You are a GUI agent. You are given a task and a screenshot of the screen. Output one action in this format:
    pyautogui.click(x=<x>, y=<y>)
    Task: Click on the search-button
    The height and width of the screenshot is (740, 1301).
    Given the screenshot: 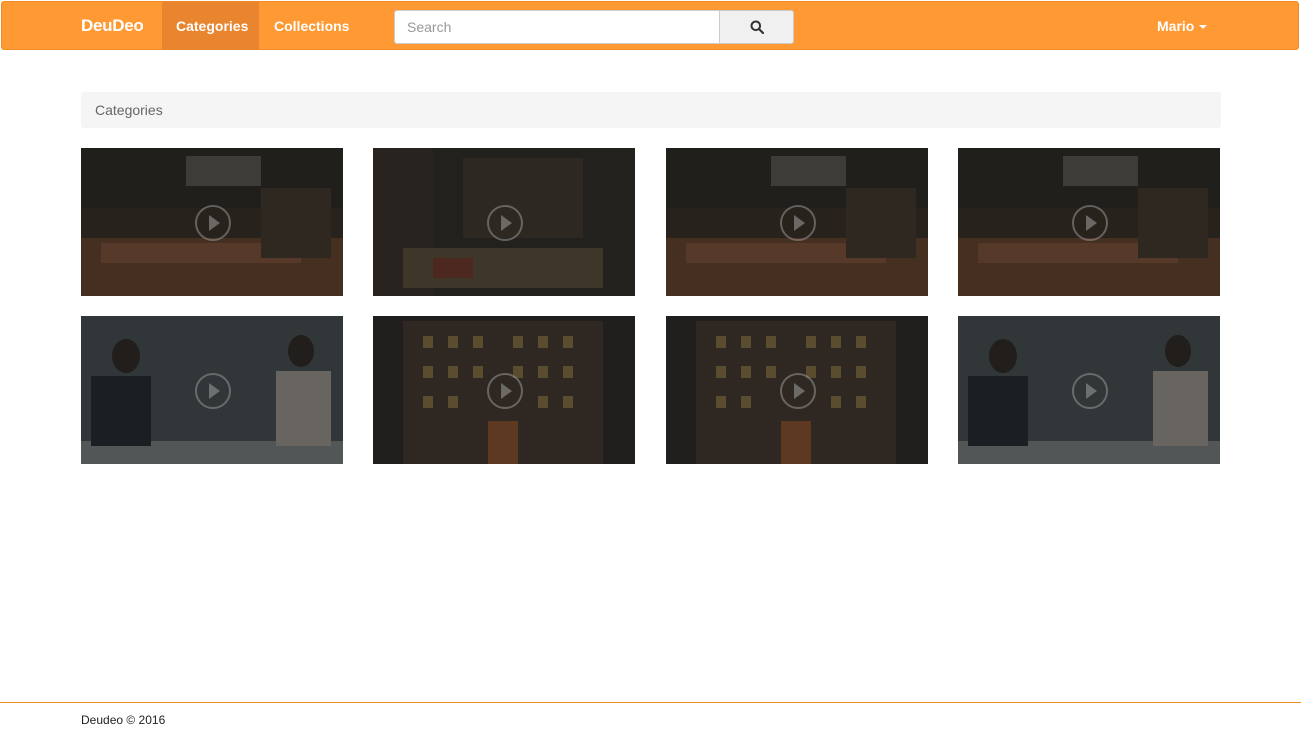 What is the action you would take?
    pyautogui.click(x=756, y=27)
    